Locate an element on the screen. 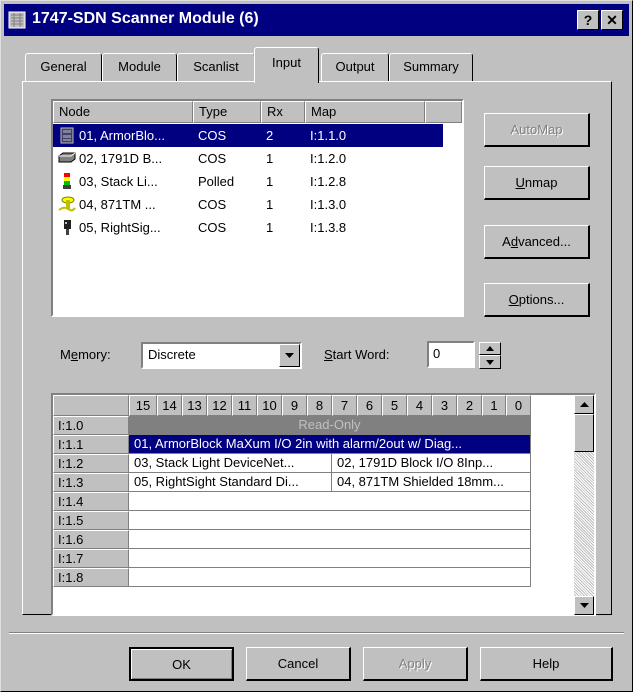 The height and width of the screenshot is (692, 633). close-button: ✕ is located at coordinates (612, 20).